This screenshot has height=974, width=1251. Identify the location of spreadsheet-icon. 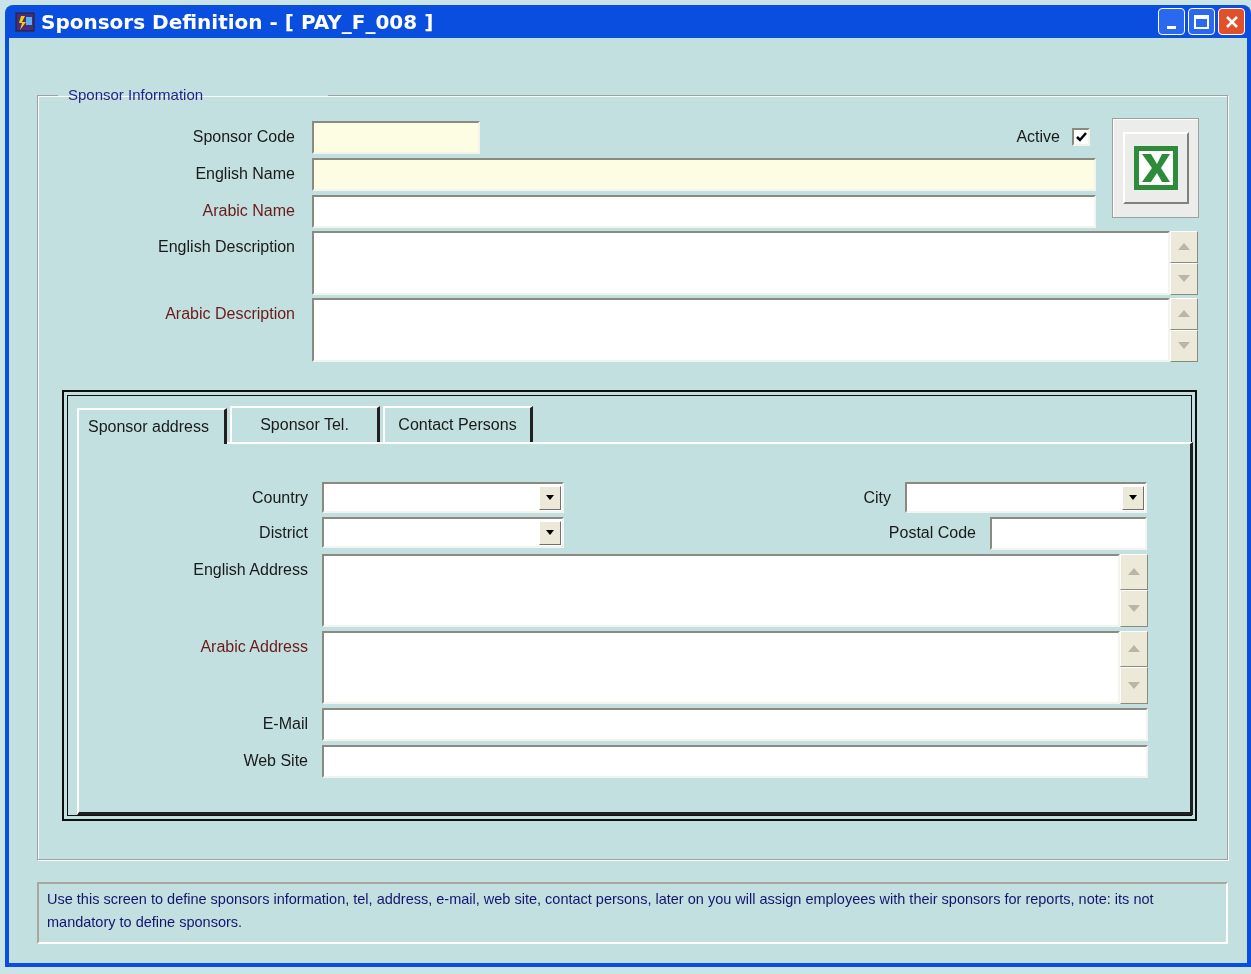
(1155, 167).